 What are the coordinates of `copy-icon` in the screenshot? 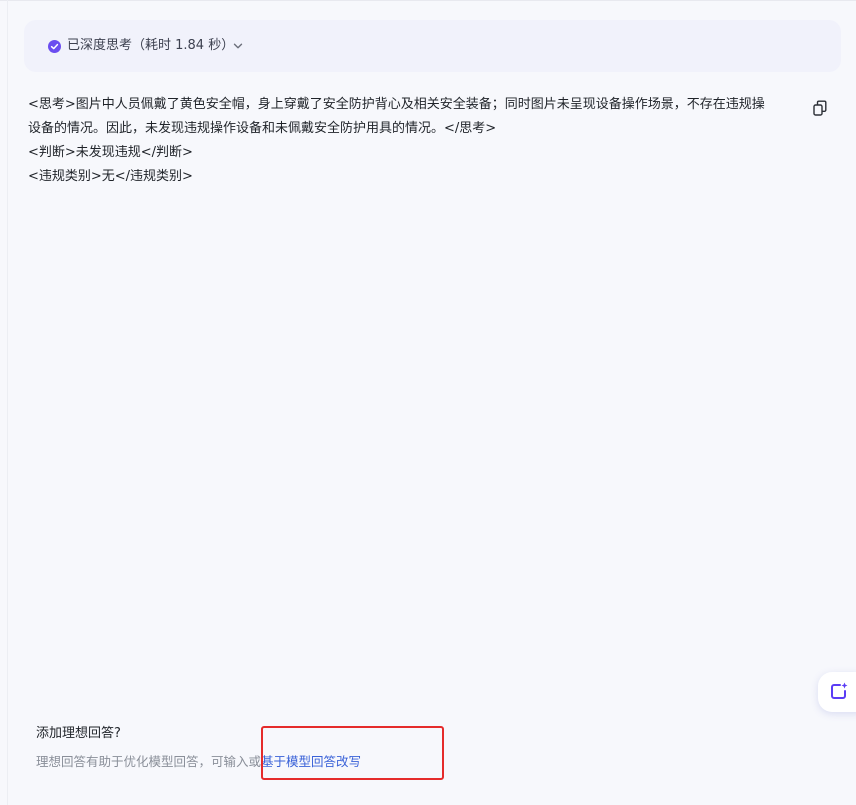 It's located at (820, 108).